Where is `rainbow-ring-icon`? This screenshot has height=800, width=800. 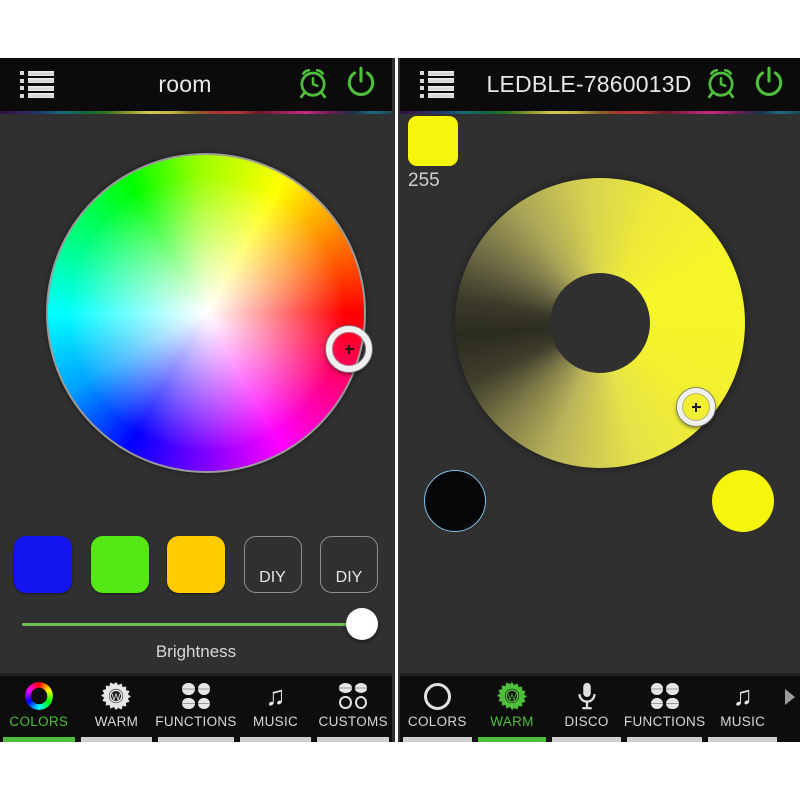
rainbow-ring-icon is located at coordinates (38, 696).